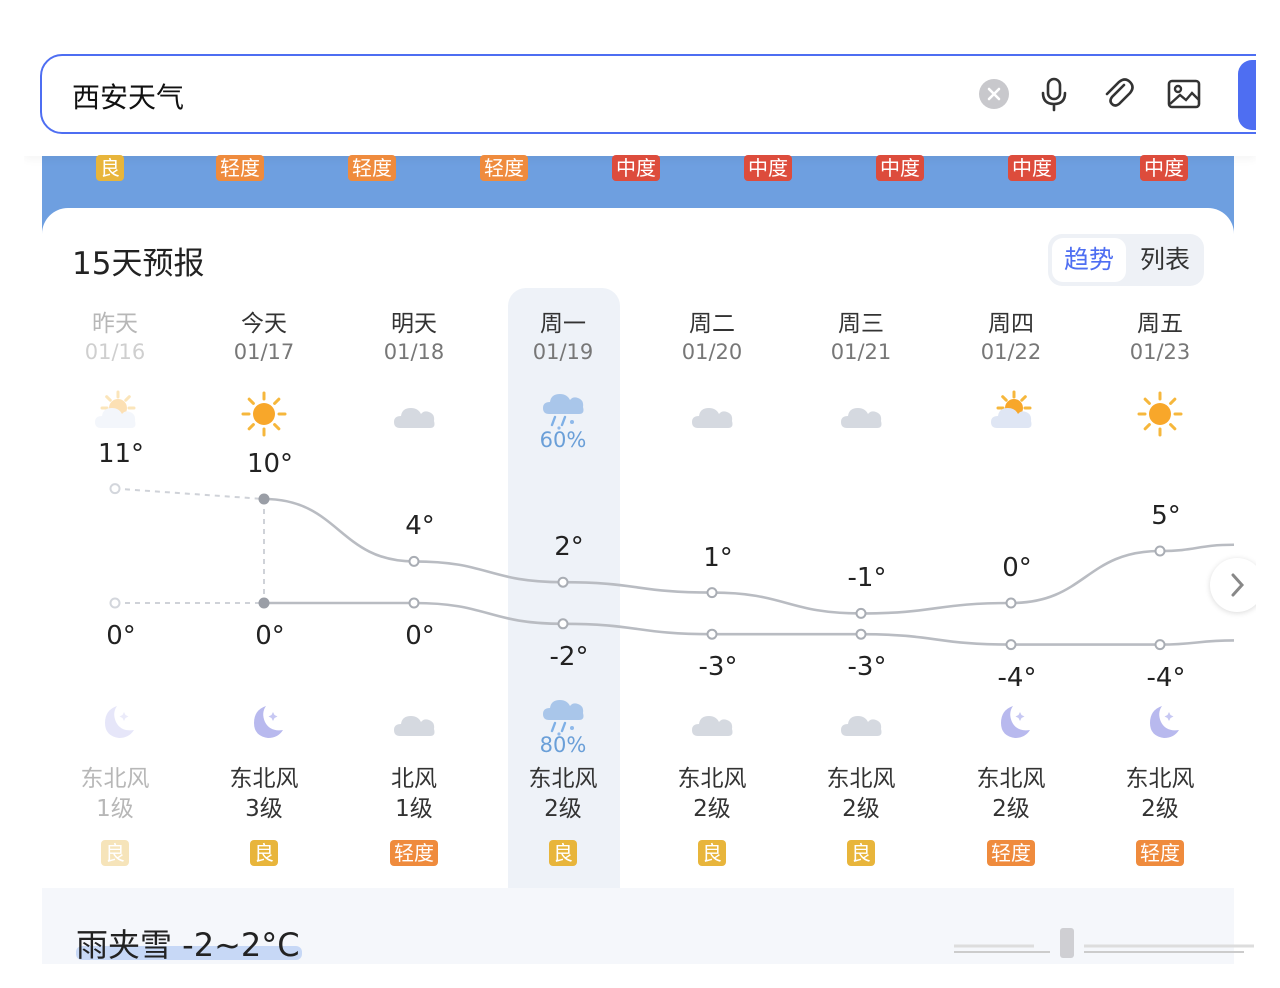  What do you see at coordinates (1118, 94) in the screenshot?
I see `attachment-icon` at bounding box center [1118, 94].